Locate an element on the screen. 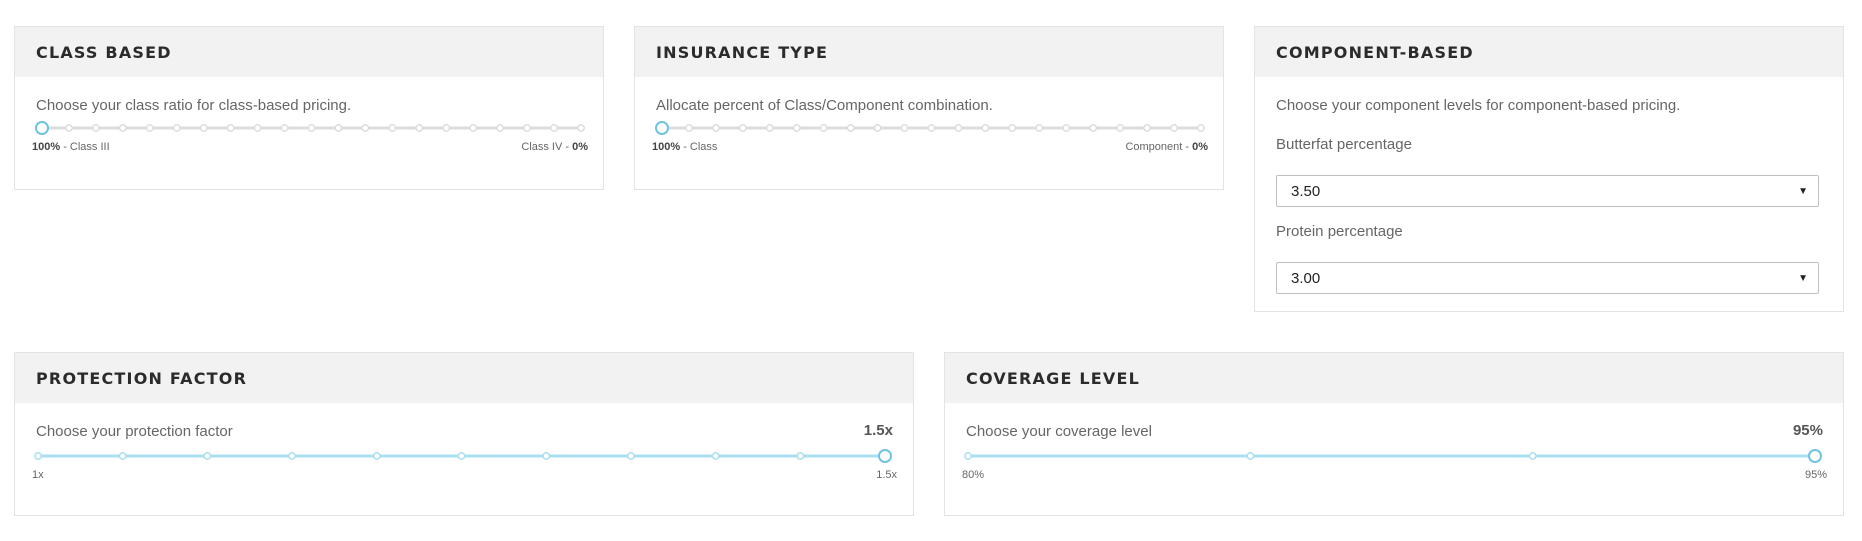 The image size is (1862, 541). insurance-type-slider-svg is located at coordinates (931, 128).